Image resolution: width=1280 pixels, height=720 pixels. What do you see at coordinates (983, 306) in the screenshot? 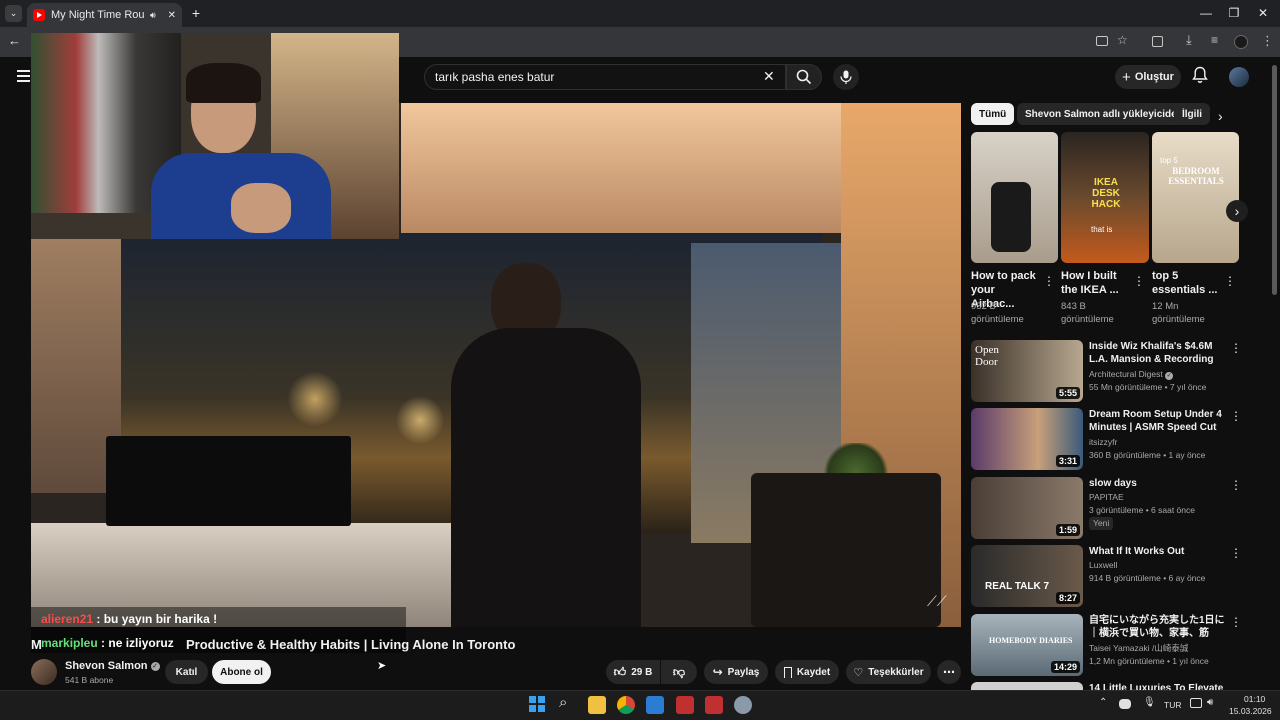
I see `shelf-views-1: 952 B` at bounding box center [983, 306].